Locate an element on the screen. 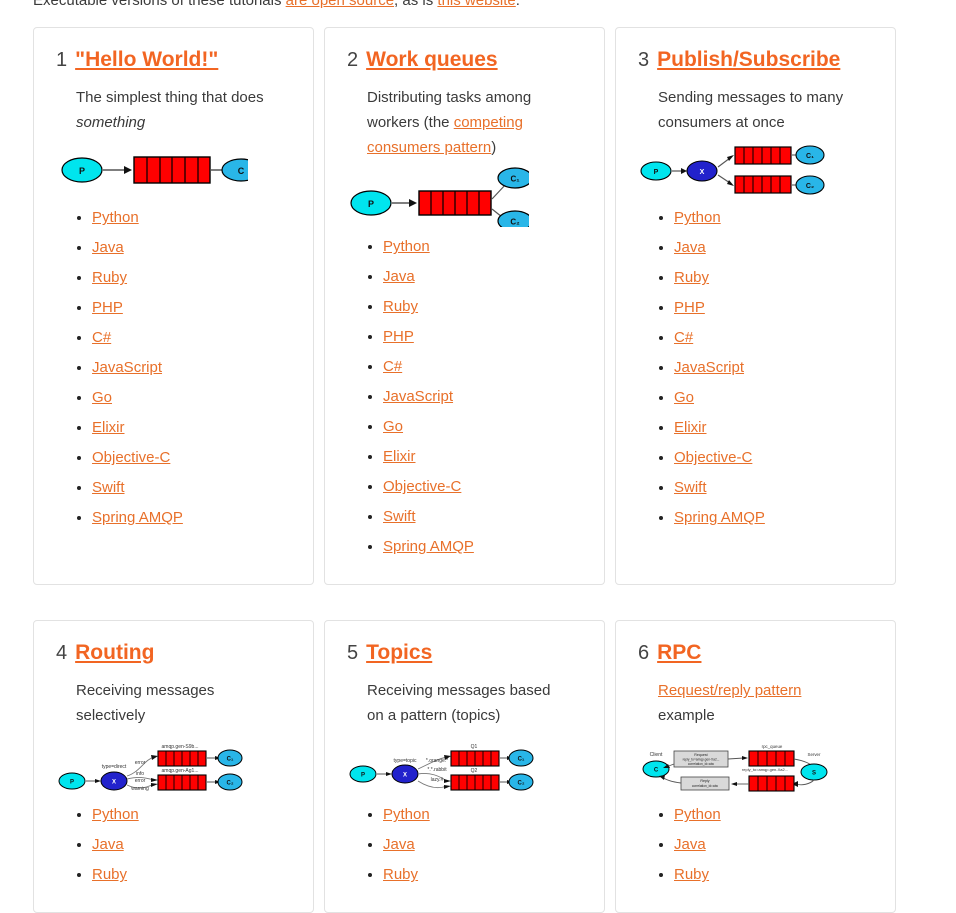  binding-key-rabbit: *.*.rabbit is located at coordinates (437, 770).